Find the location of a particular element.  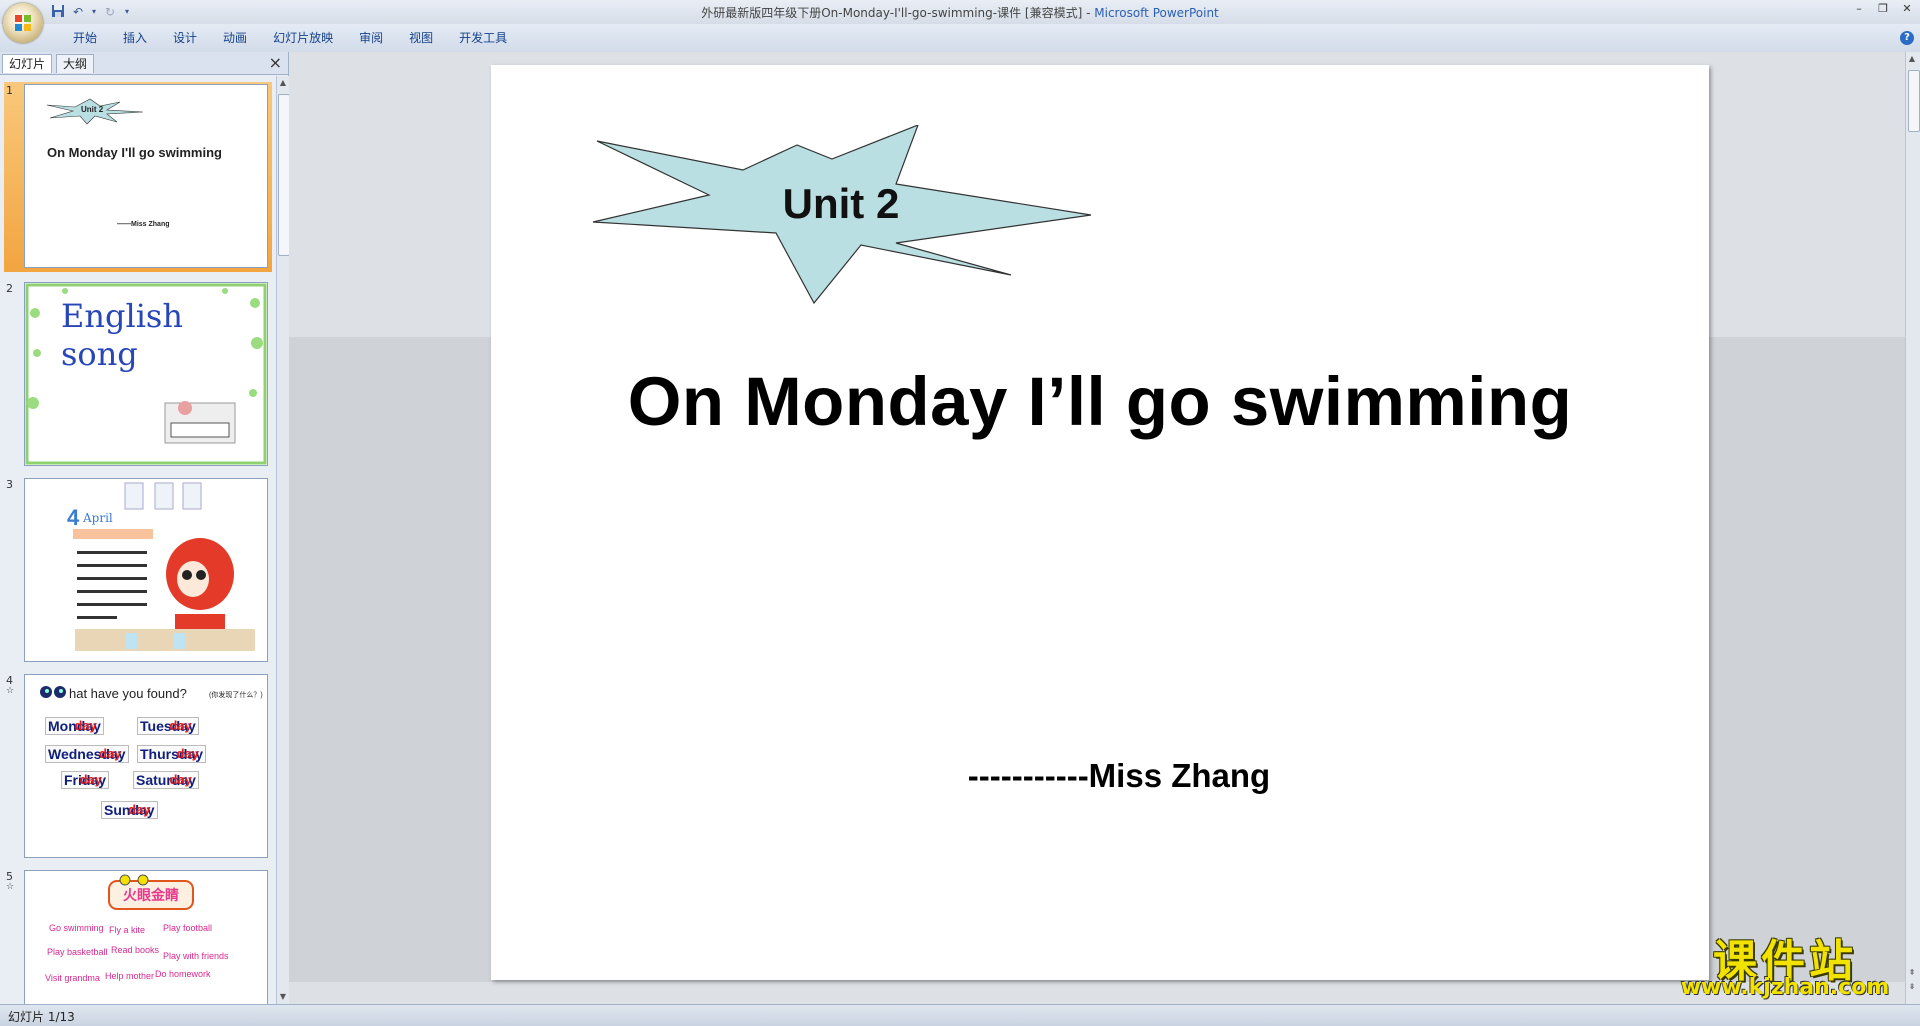

help-icon: ? is located at coordinates (1907, 38).